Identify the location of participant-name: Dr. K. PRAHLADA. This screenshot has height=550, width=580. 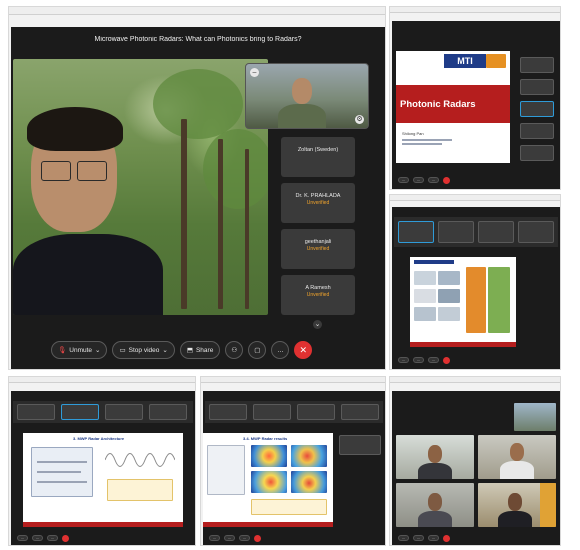
(318, 196).